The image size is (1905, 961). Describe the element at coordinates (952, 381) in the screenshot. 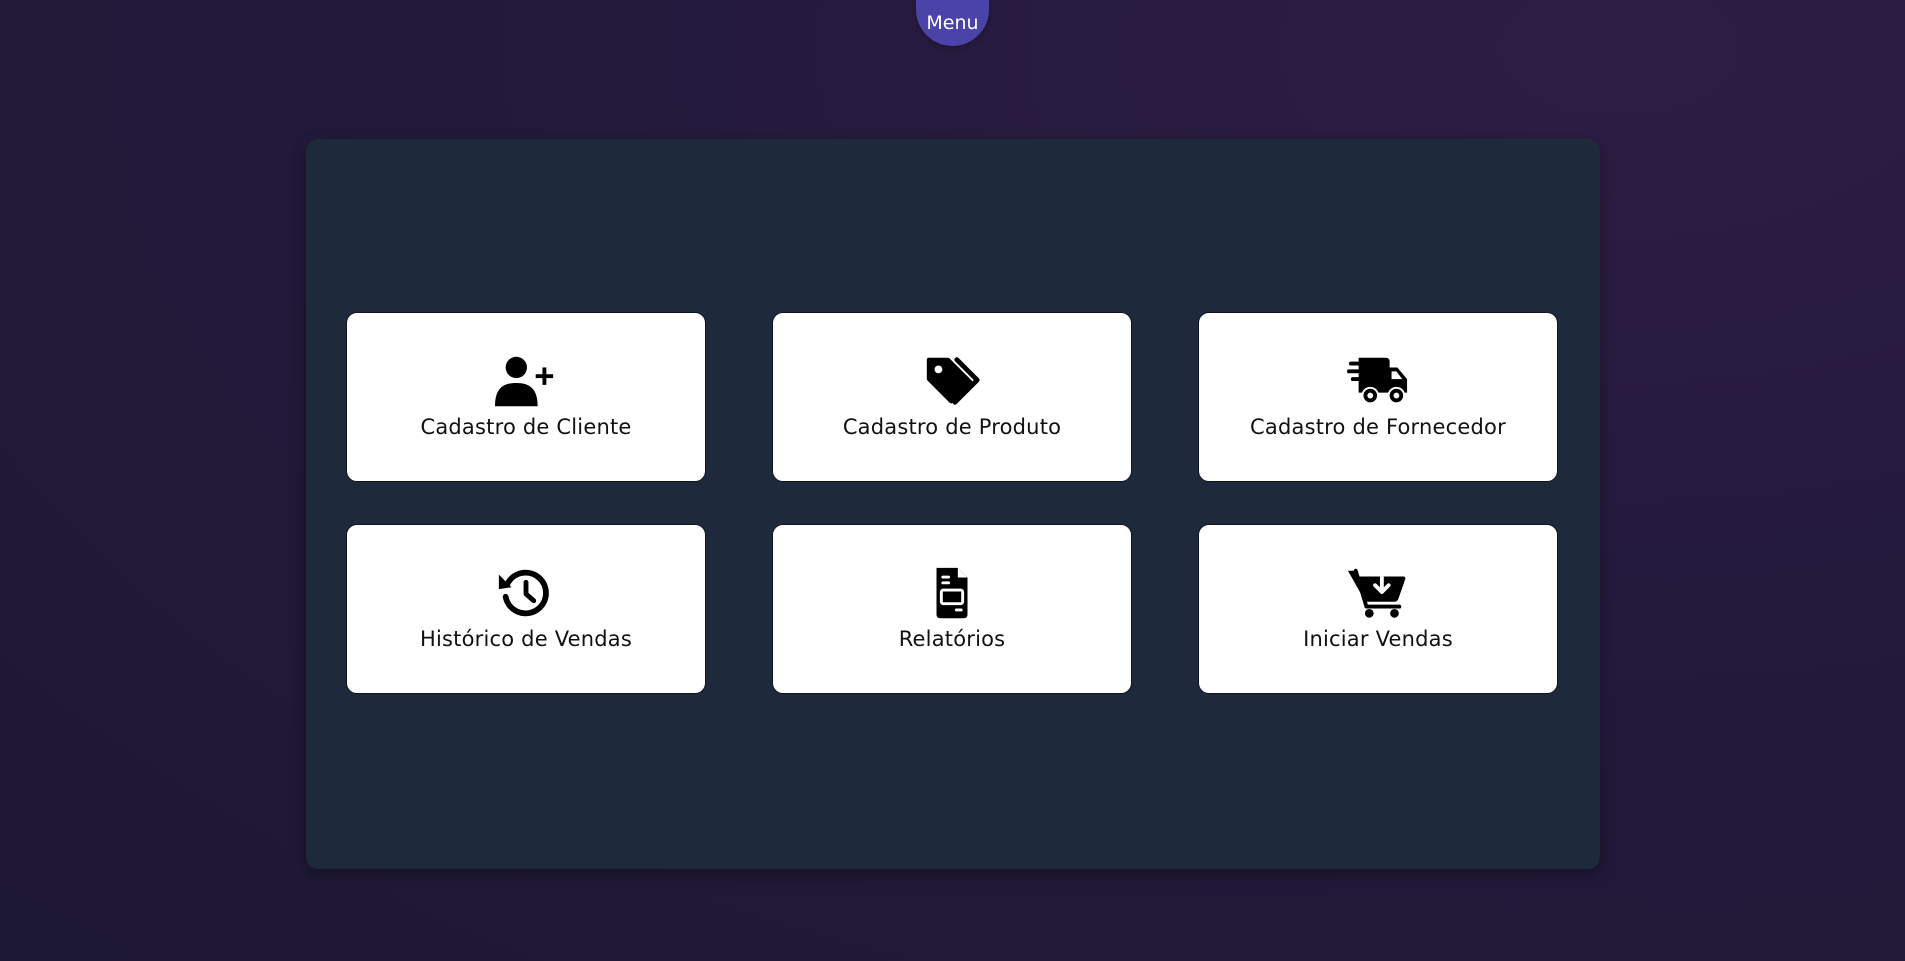

I see `tags-icon` at that location.